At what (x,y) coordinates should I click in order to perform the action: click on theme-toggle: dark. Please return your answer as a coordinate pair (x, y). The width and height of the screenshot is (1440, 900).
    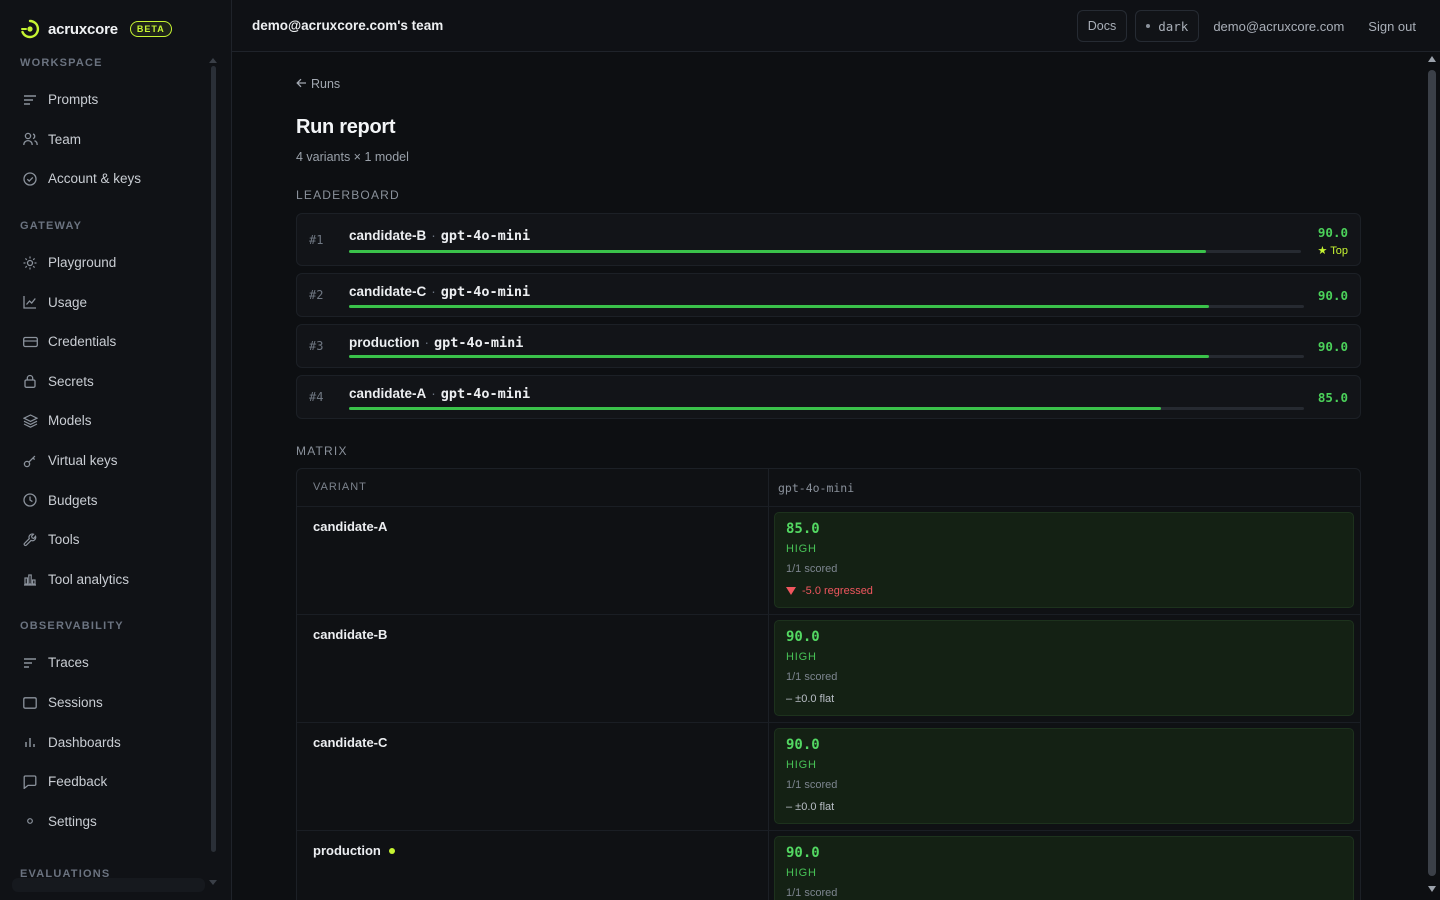
    Looking at the image, I should click on (1167, 26).